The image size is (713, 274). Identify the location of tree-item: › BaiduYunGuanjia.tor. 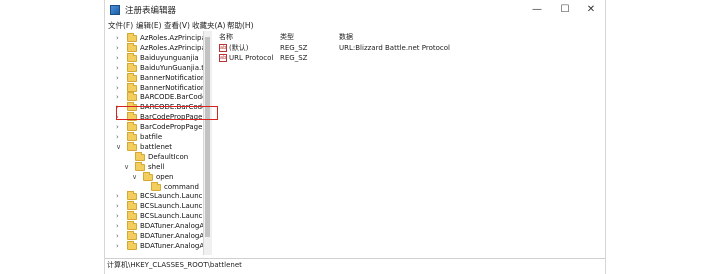
(154, 67).